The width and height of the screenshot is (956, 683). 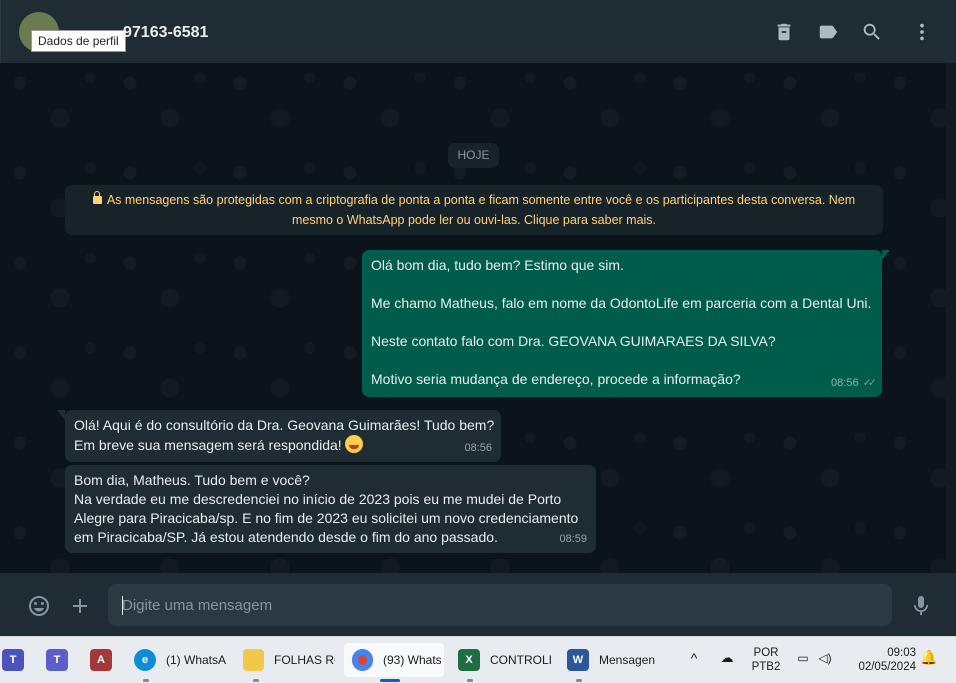 I want to click on notification-bell-icon: 🔔, so click(x=929, y=657).